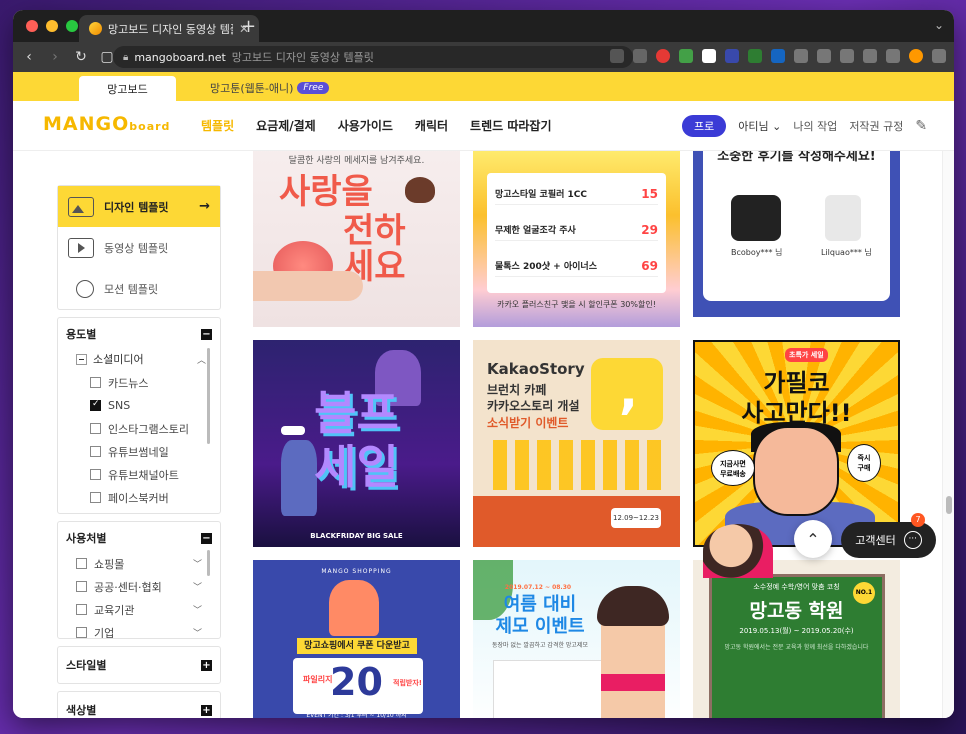 The width and height of the screenshot is (966, 734). Describe the element at coordinates (778, 56) in the screenshot. I see `extension-blue-icon` at that location.